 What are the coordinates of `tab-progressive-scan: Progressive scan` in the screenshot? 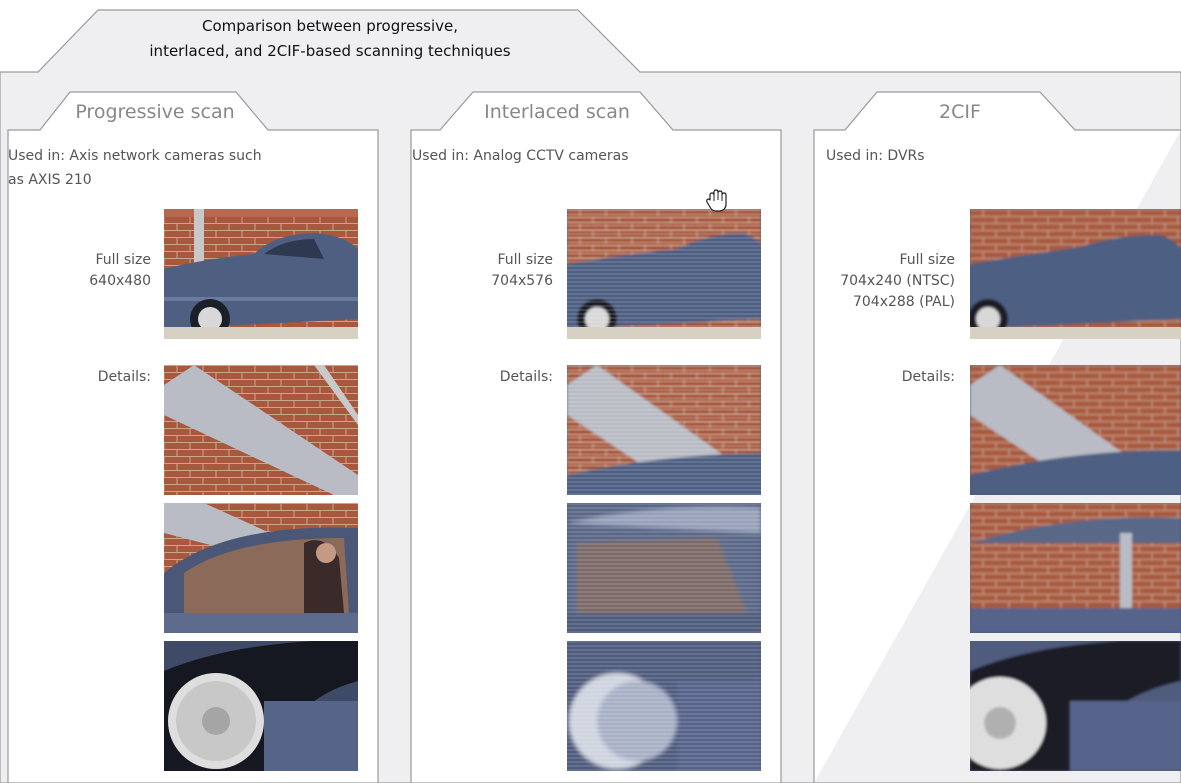 It's located at (155, 112).